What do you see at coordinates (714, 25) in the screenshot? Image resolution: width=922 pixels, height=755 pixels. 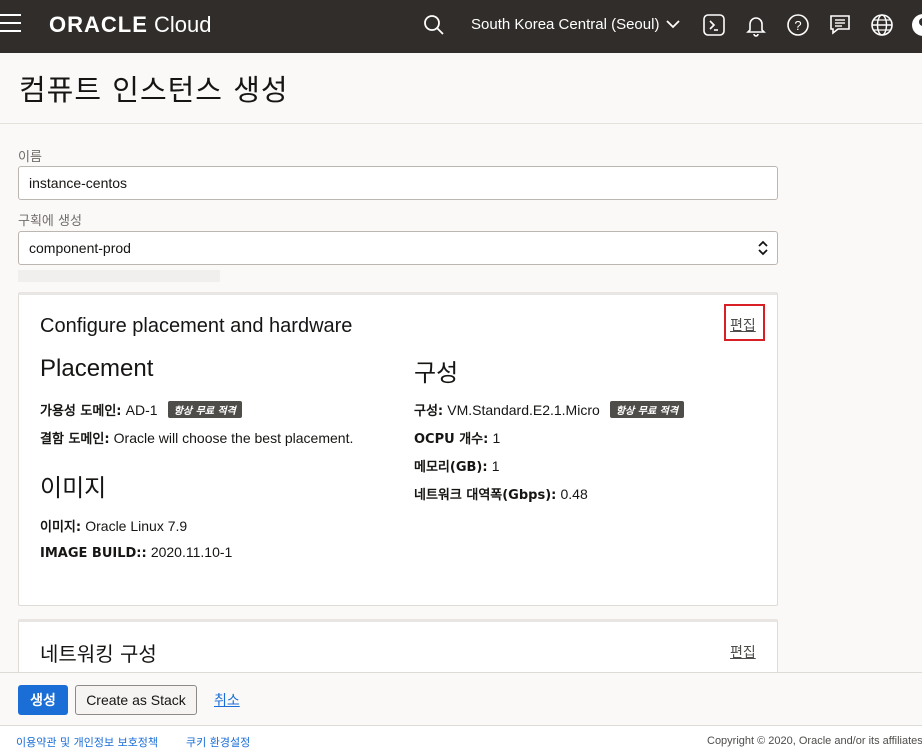 I see `cloud-shell-icon` at bounding box center [714, 25].